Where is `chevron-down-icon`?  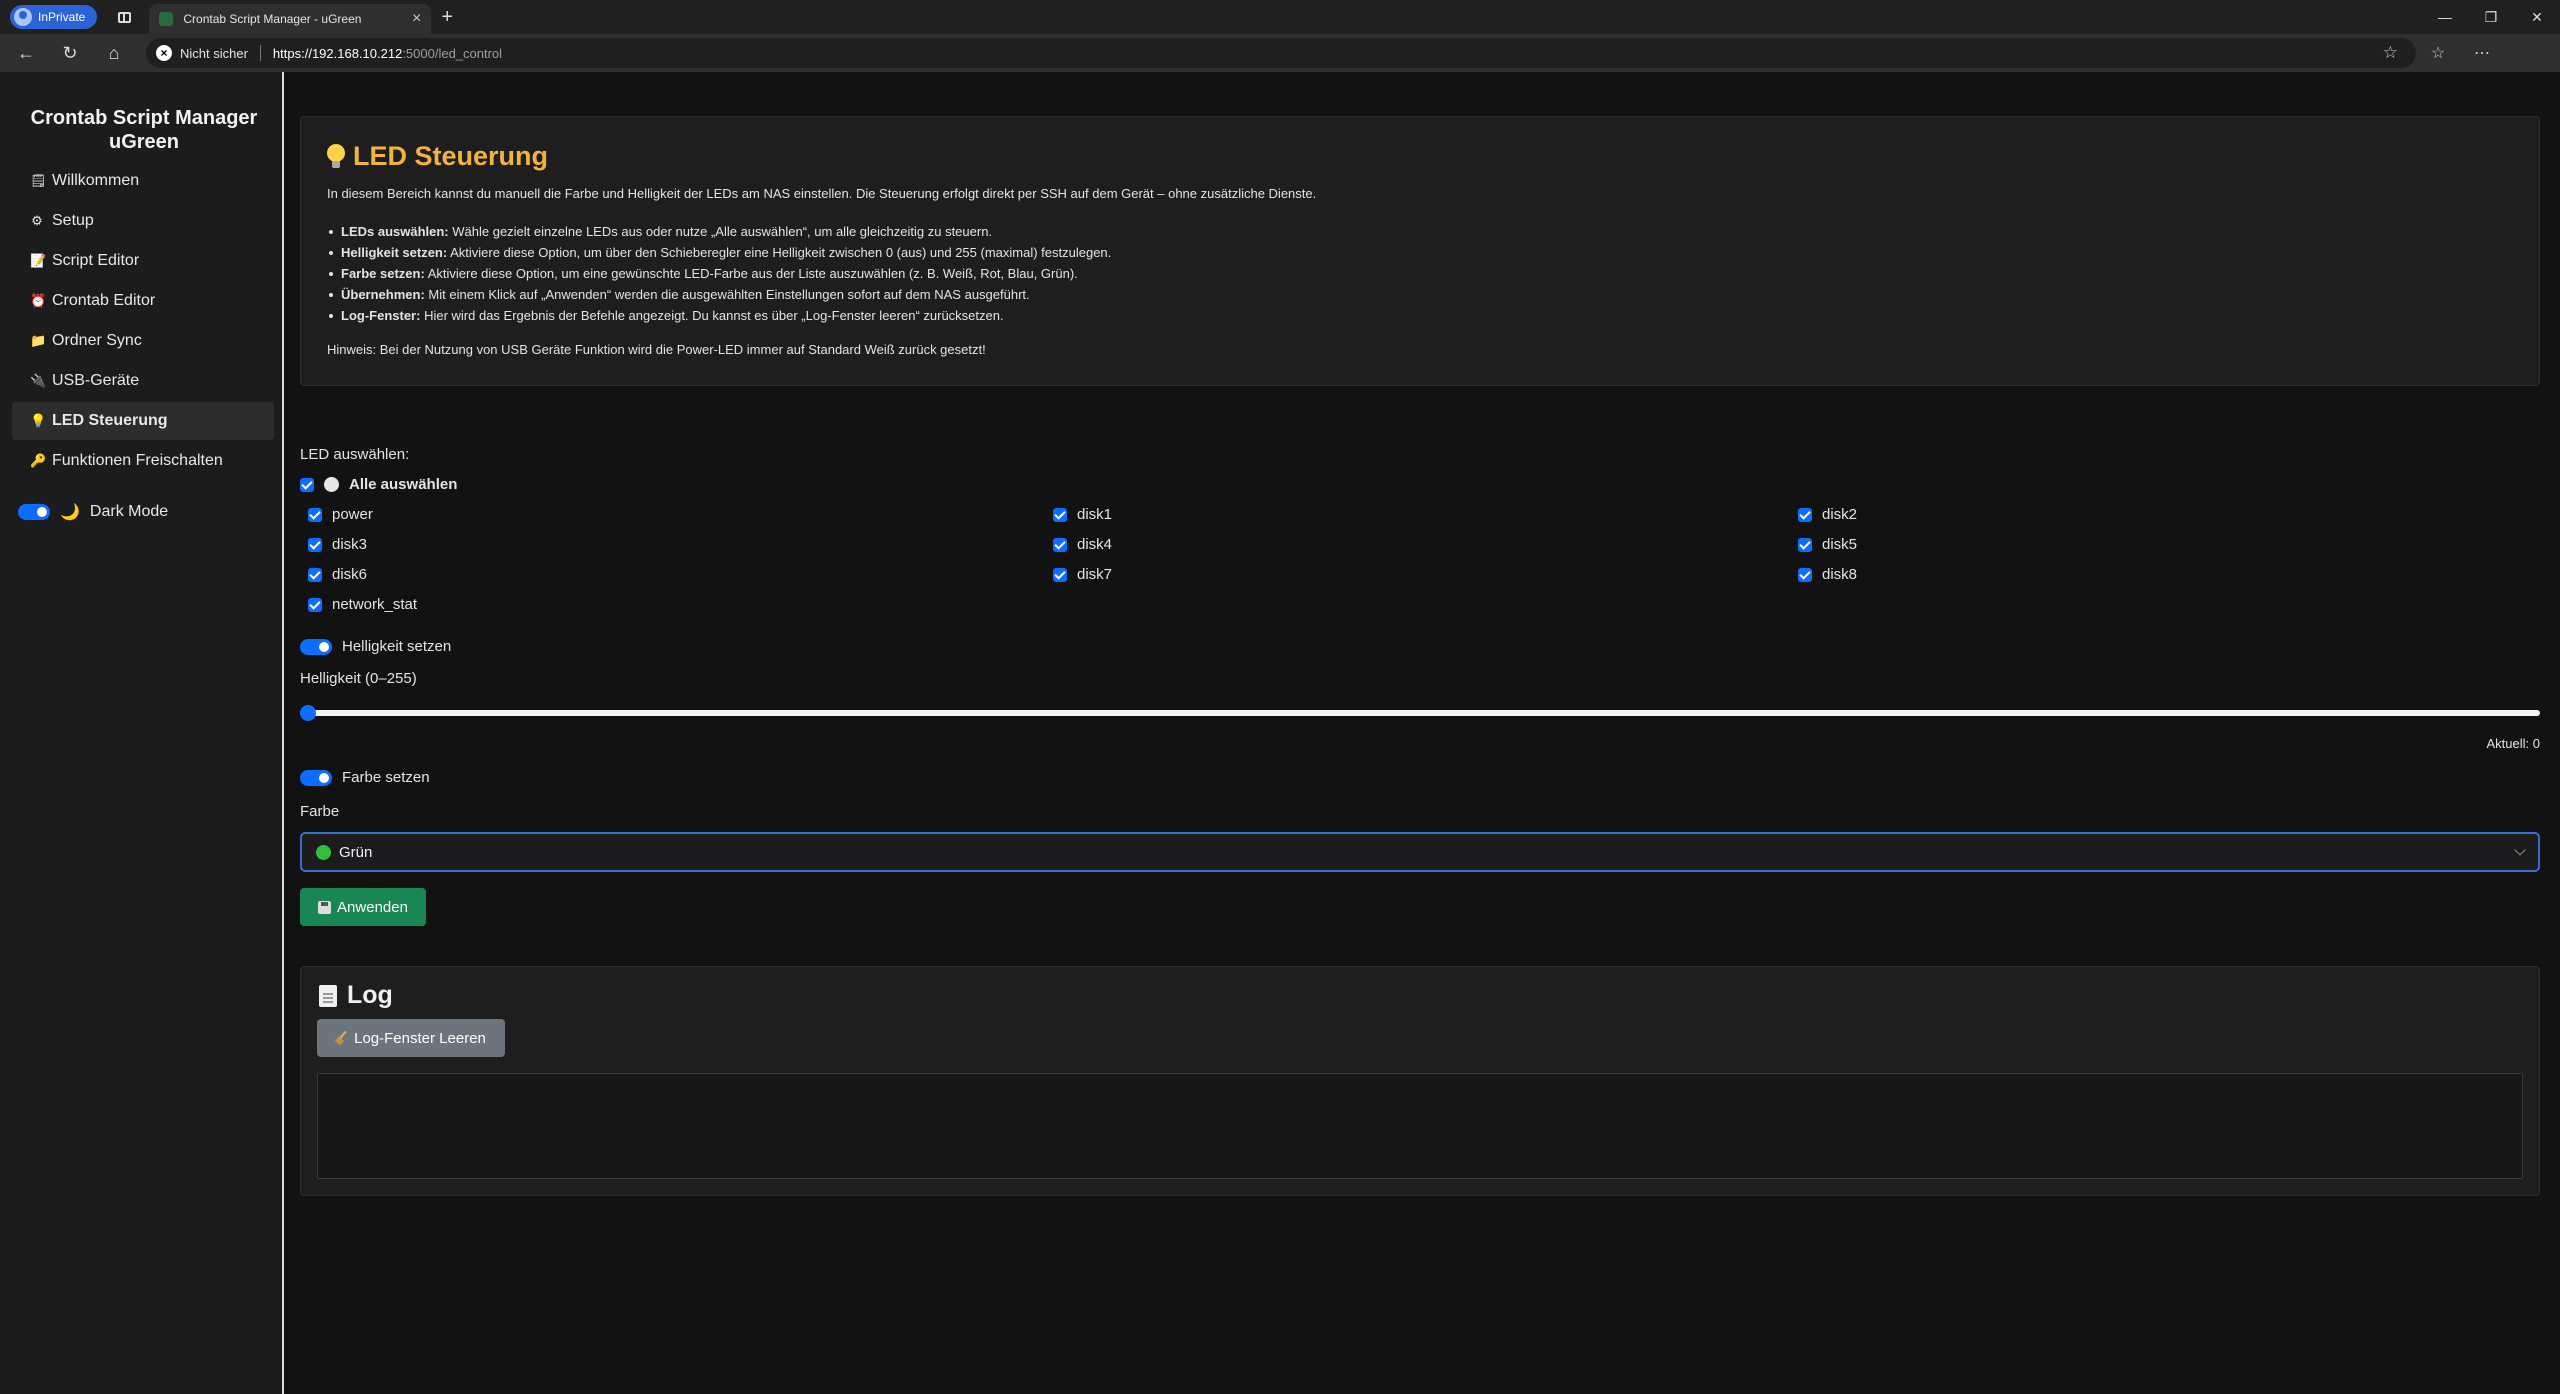 chevron-down-icon is located at coordinates (2520, 850).